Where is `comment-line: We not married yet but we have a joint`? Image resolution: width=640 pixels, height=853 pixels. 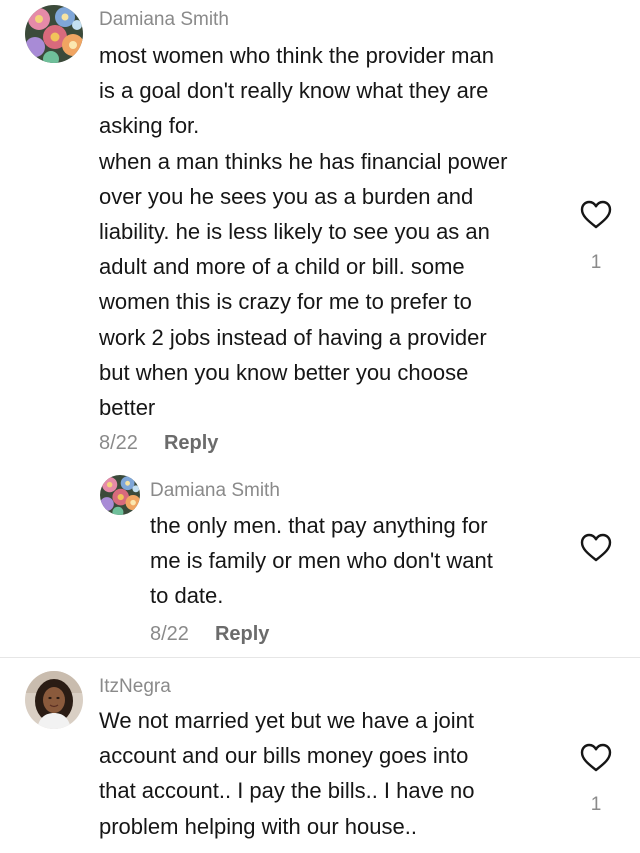
comment-line: We not married yet but we have a joint is located at coordinates (287, 720).